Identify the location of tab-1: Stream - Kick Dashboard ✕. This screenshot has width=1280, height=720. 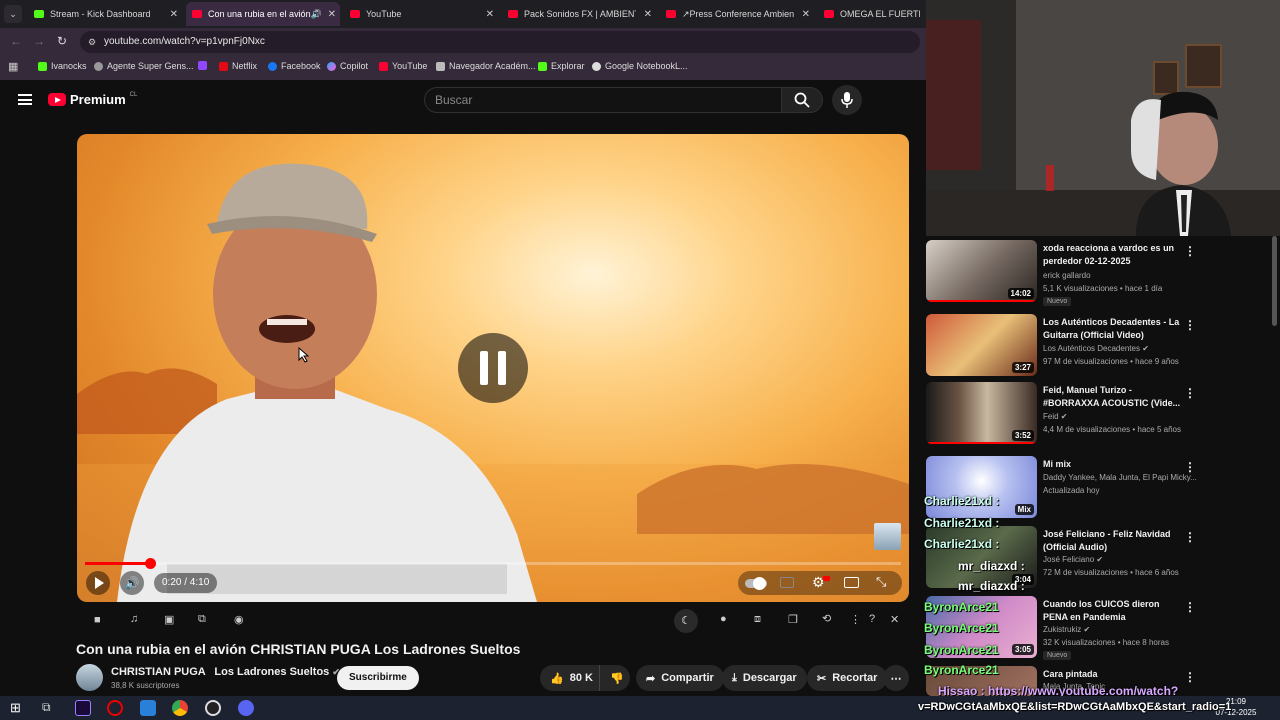
(105, 14).